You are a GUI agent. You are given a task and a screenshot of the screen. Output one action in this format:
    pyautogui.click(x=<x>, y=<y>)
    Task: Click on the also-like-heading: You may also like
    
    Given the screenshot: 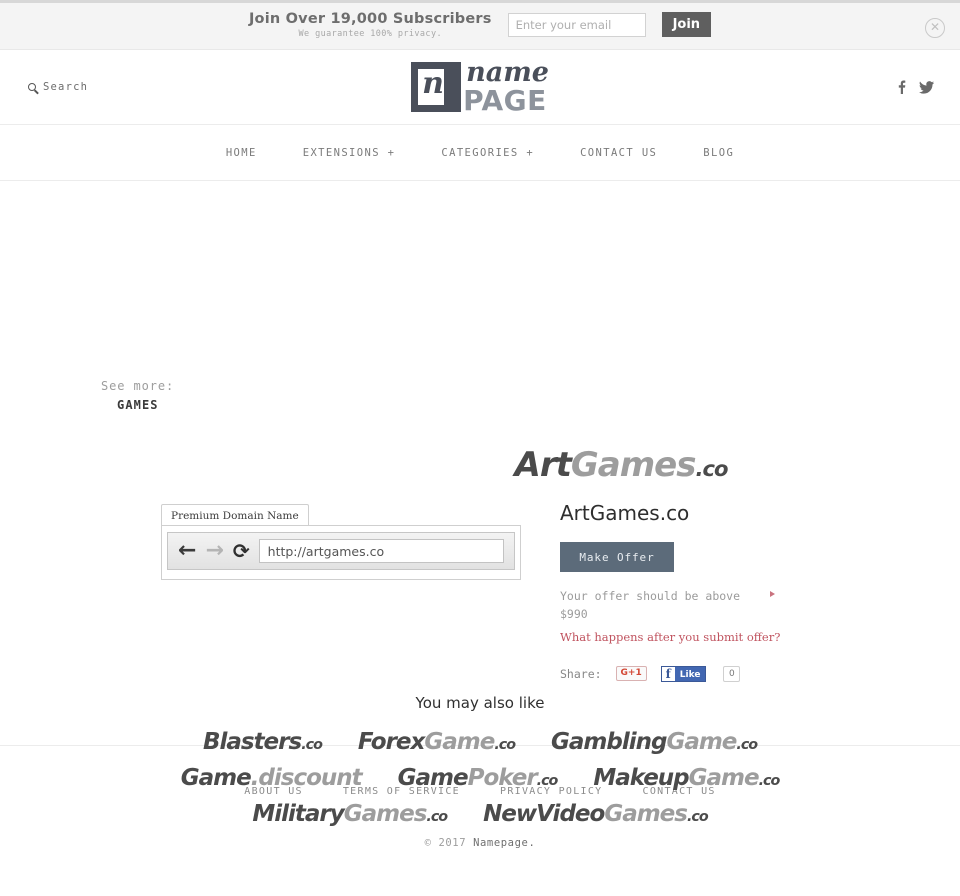 What is the action you would take?
    pyautogui.click(x=480, y=703)
    